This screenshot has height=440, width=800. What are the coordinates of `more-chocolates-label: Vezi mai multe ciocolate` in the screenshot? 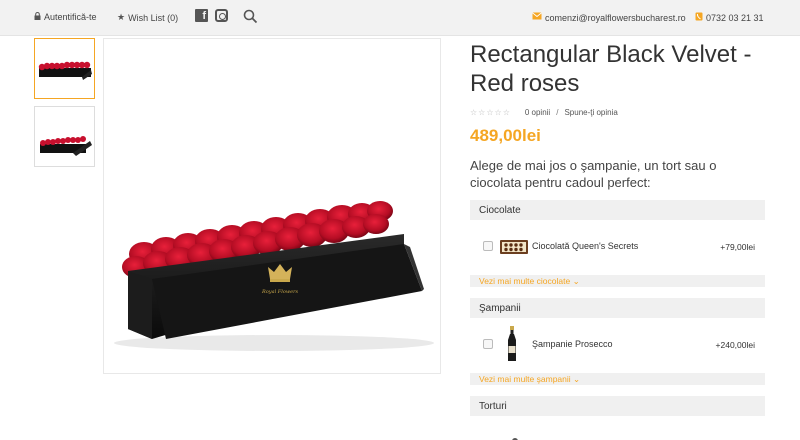 It's located at (525, 281).